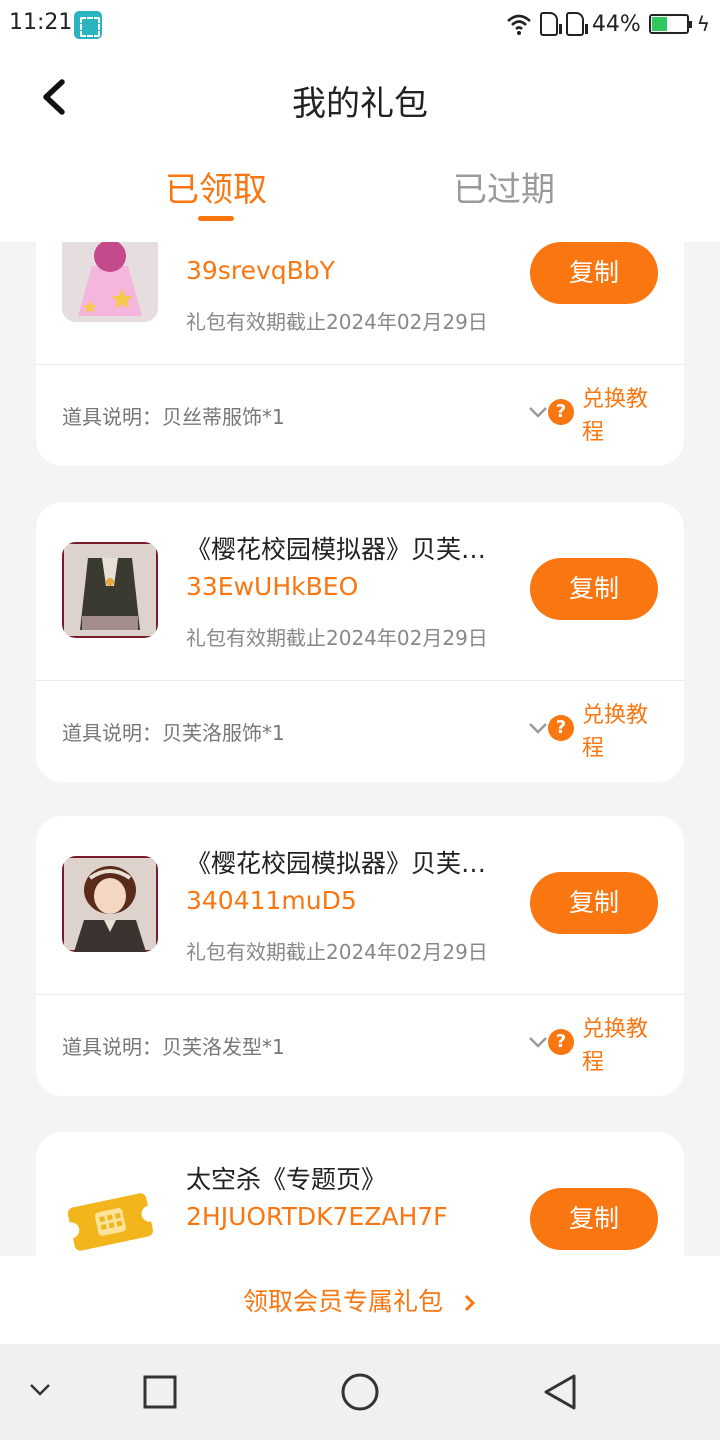 This screenshot has height=1440, width=720. What do you see at coordinates (88, 25) in the screenshot?
I see `screenshot-scan-icon` at bounding box center [88, 25].